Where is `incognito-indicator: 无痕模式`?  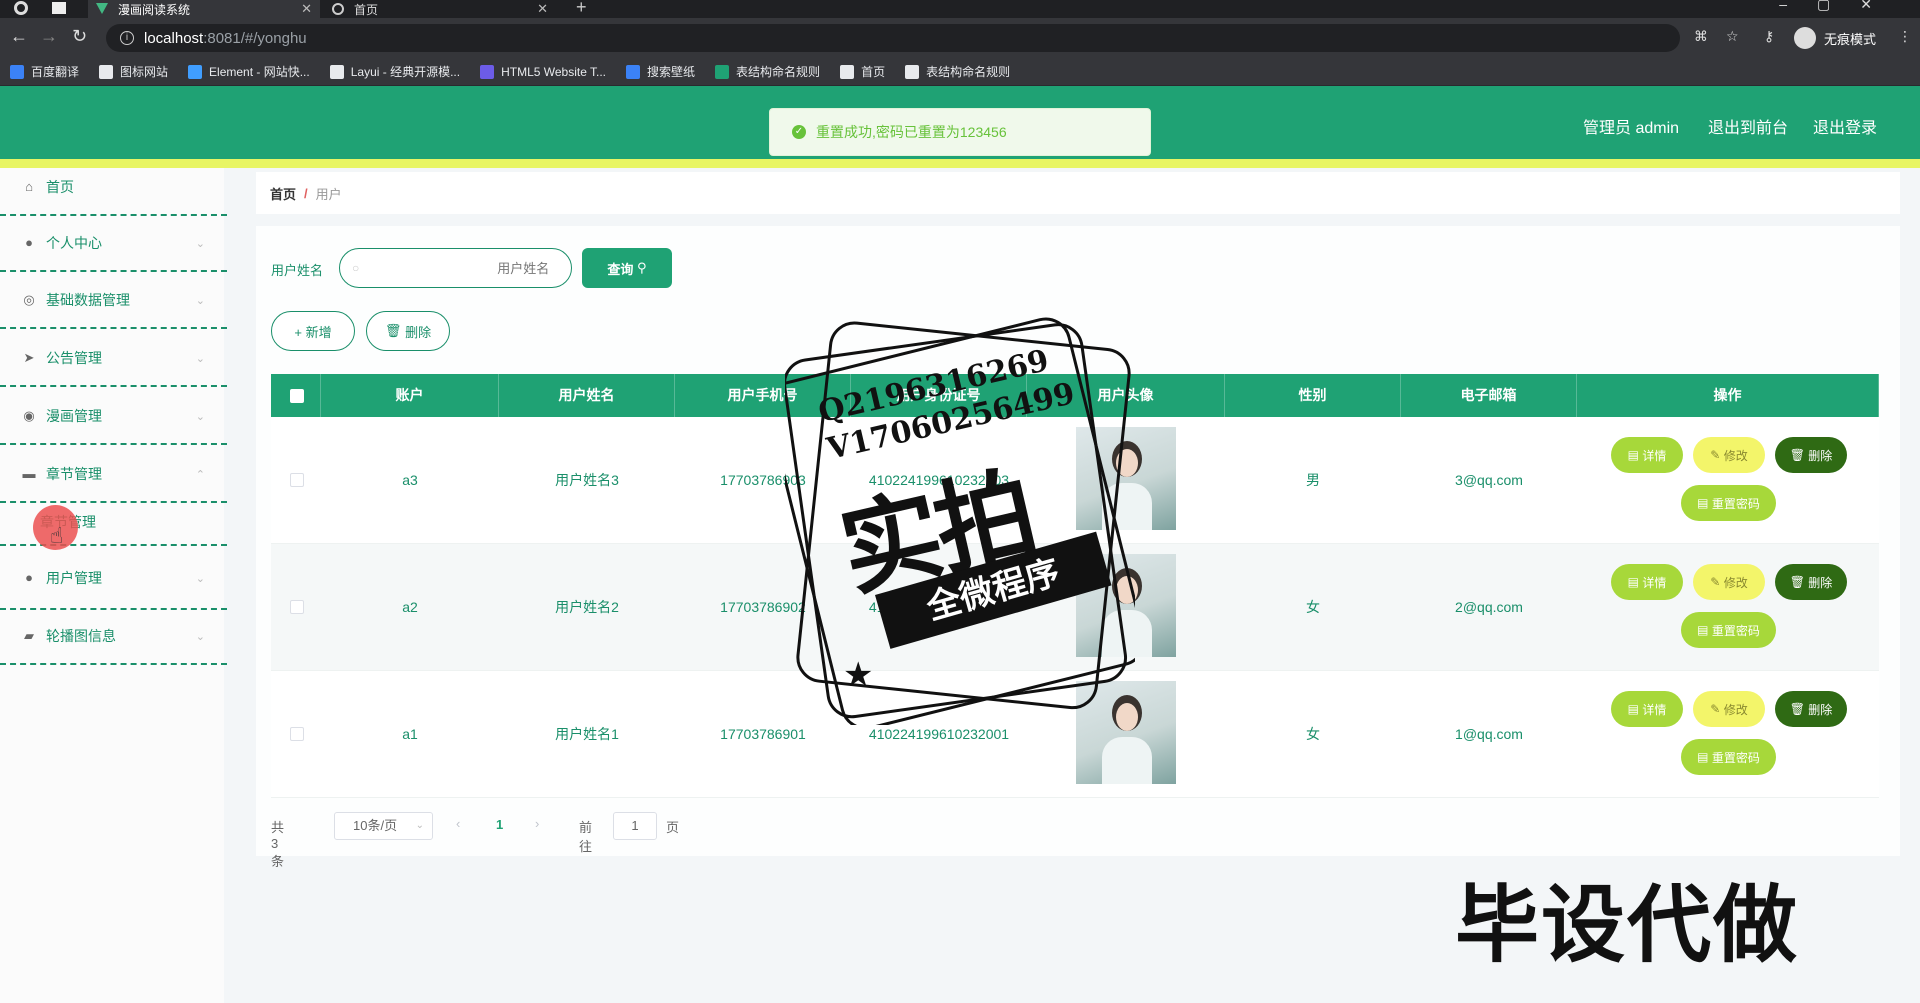 incognito-indicator: 无痕模式 is located at coordinates (1835, 38).